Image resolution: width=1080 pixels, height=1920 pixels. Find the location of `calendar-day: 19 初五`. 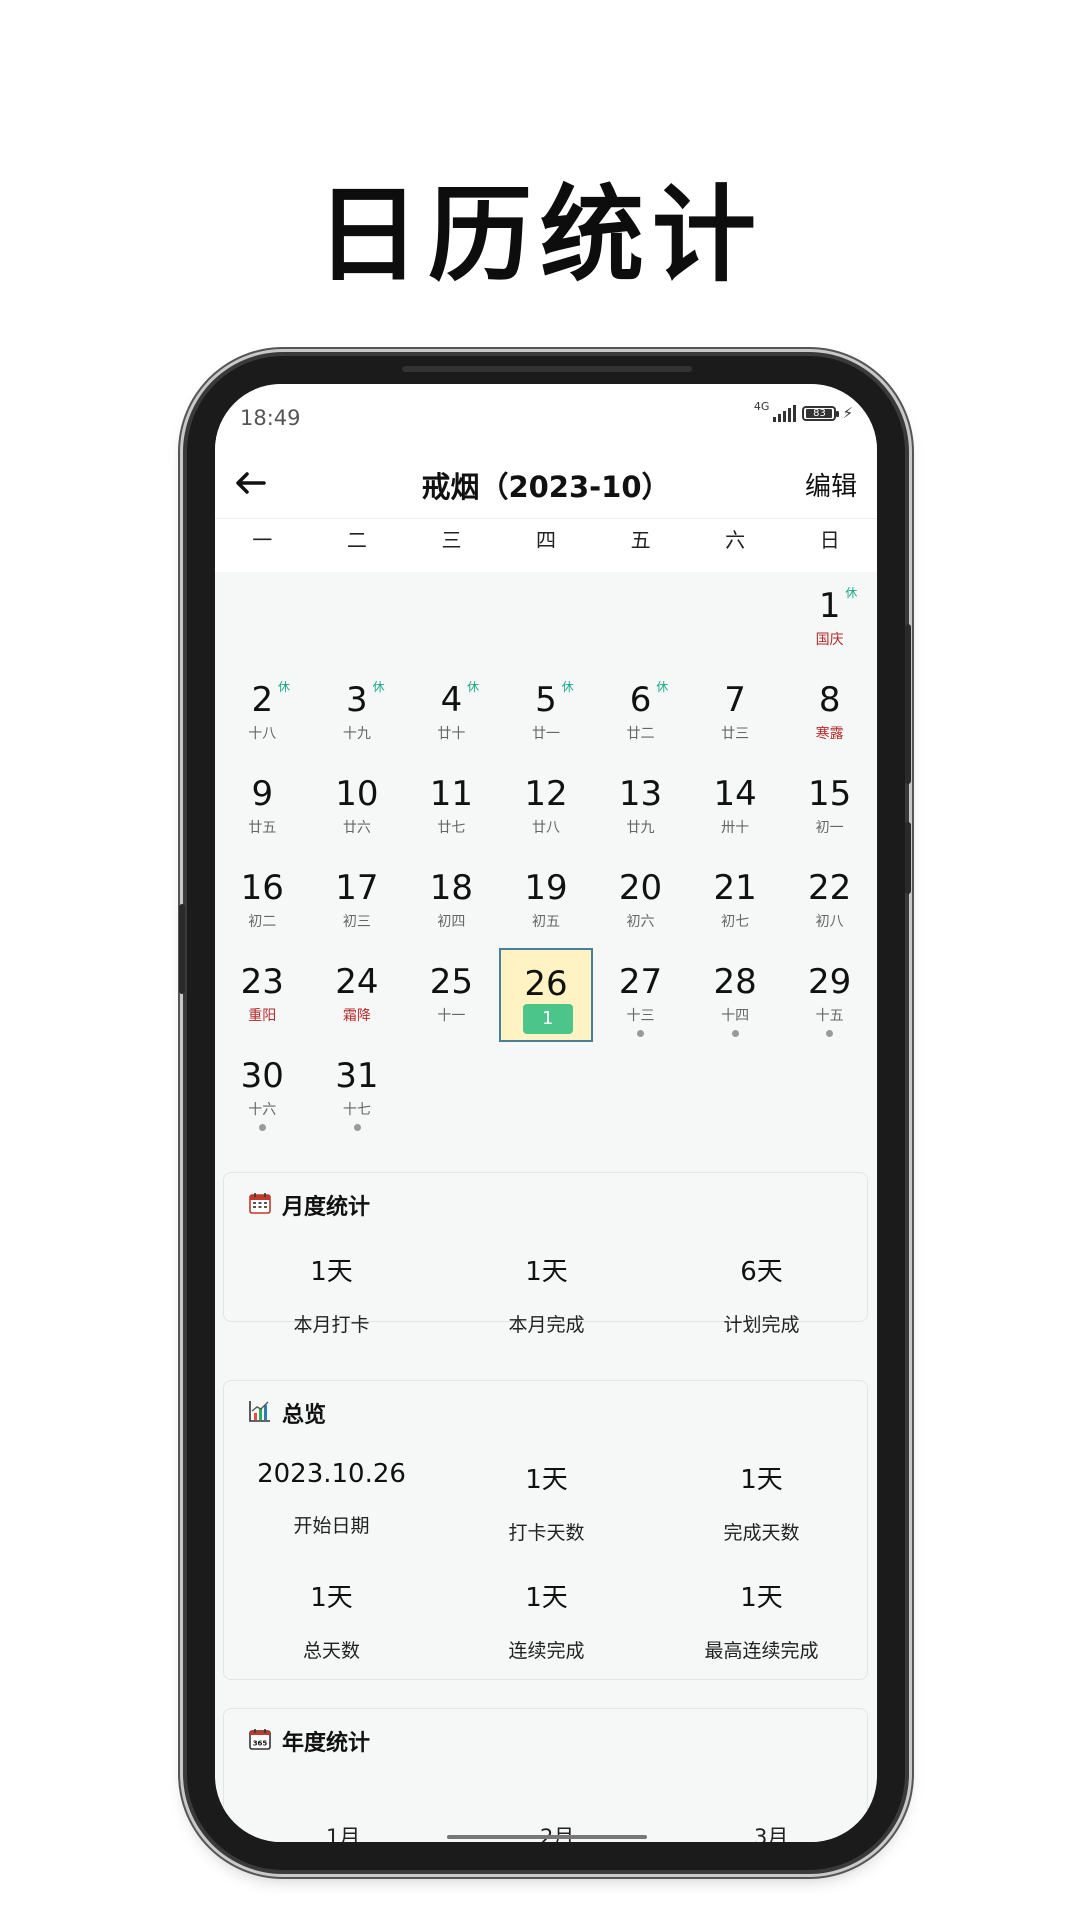

calendar-day: 19 初五 is located at coordinates (546, 901).